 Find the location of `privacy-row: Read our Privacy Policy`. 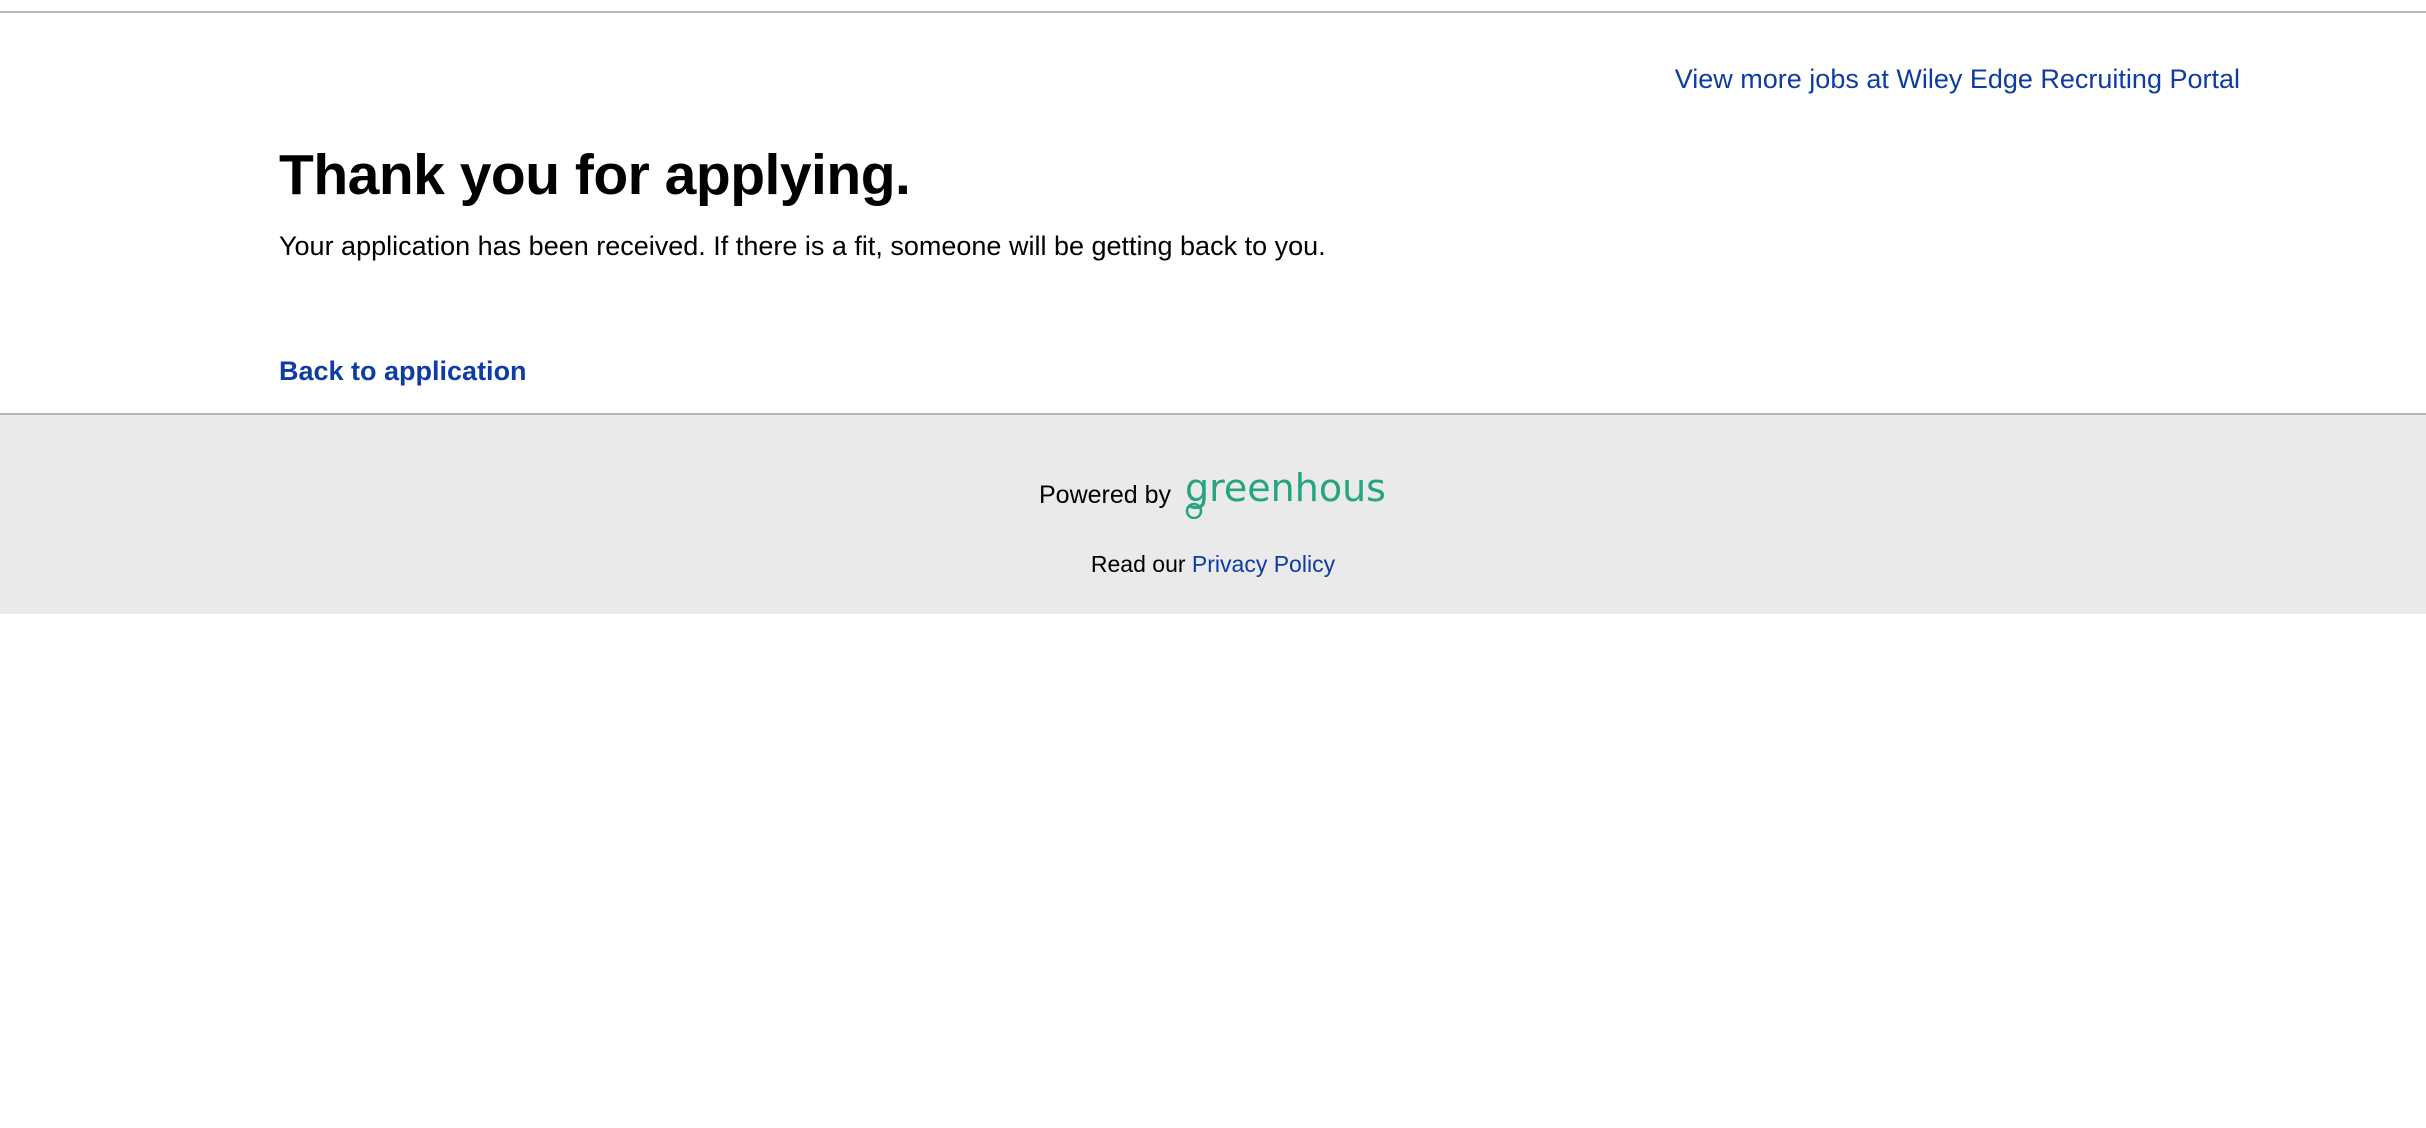

privacy-row: Read our Privacy Policy is located at coordinates (1213, 564).